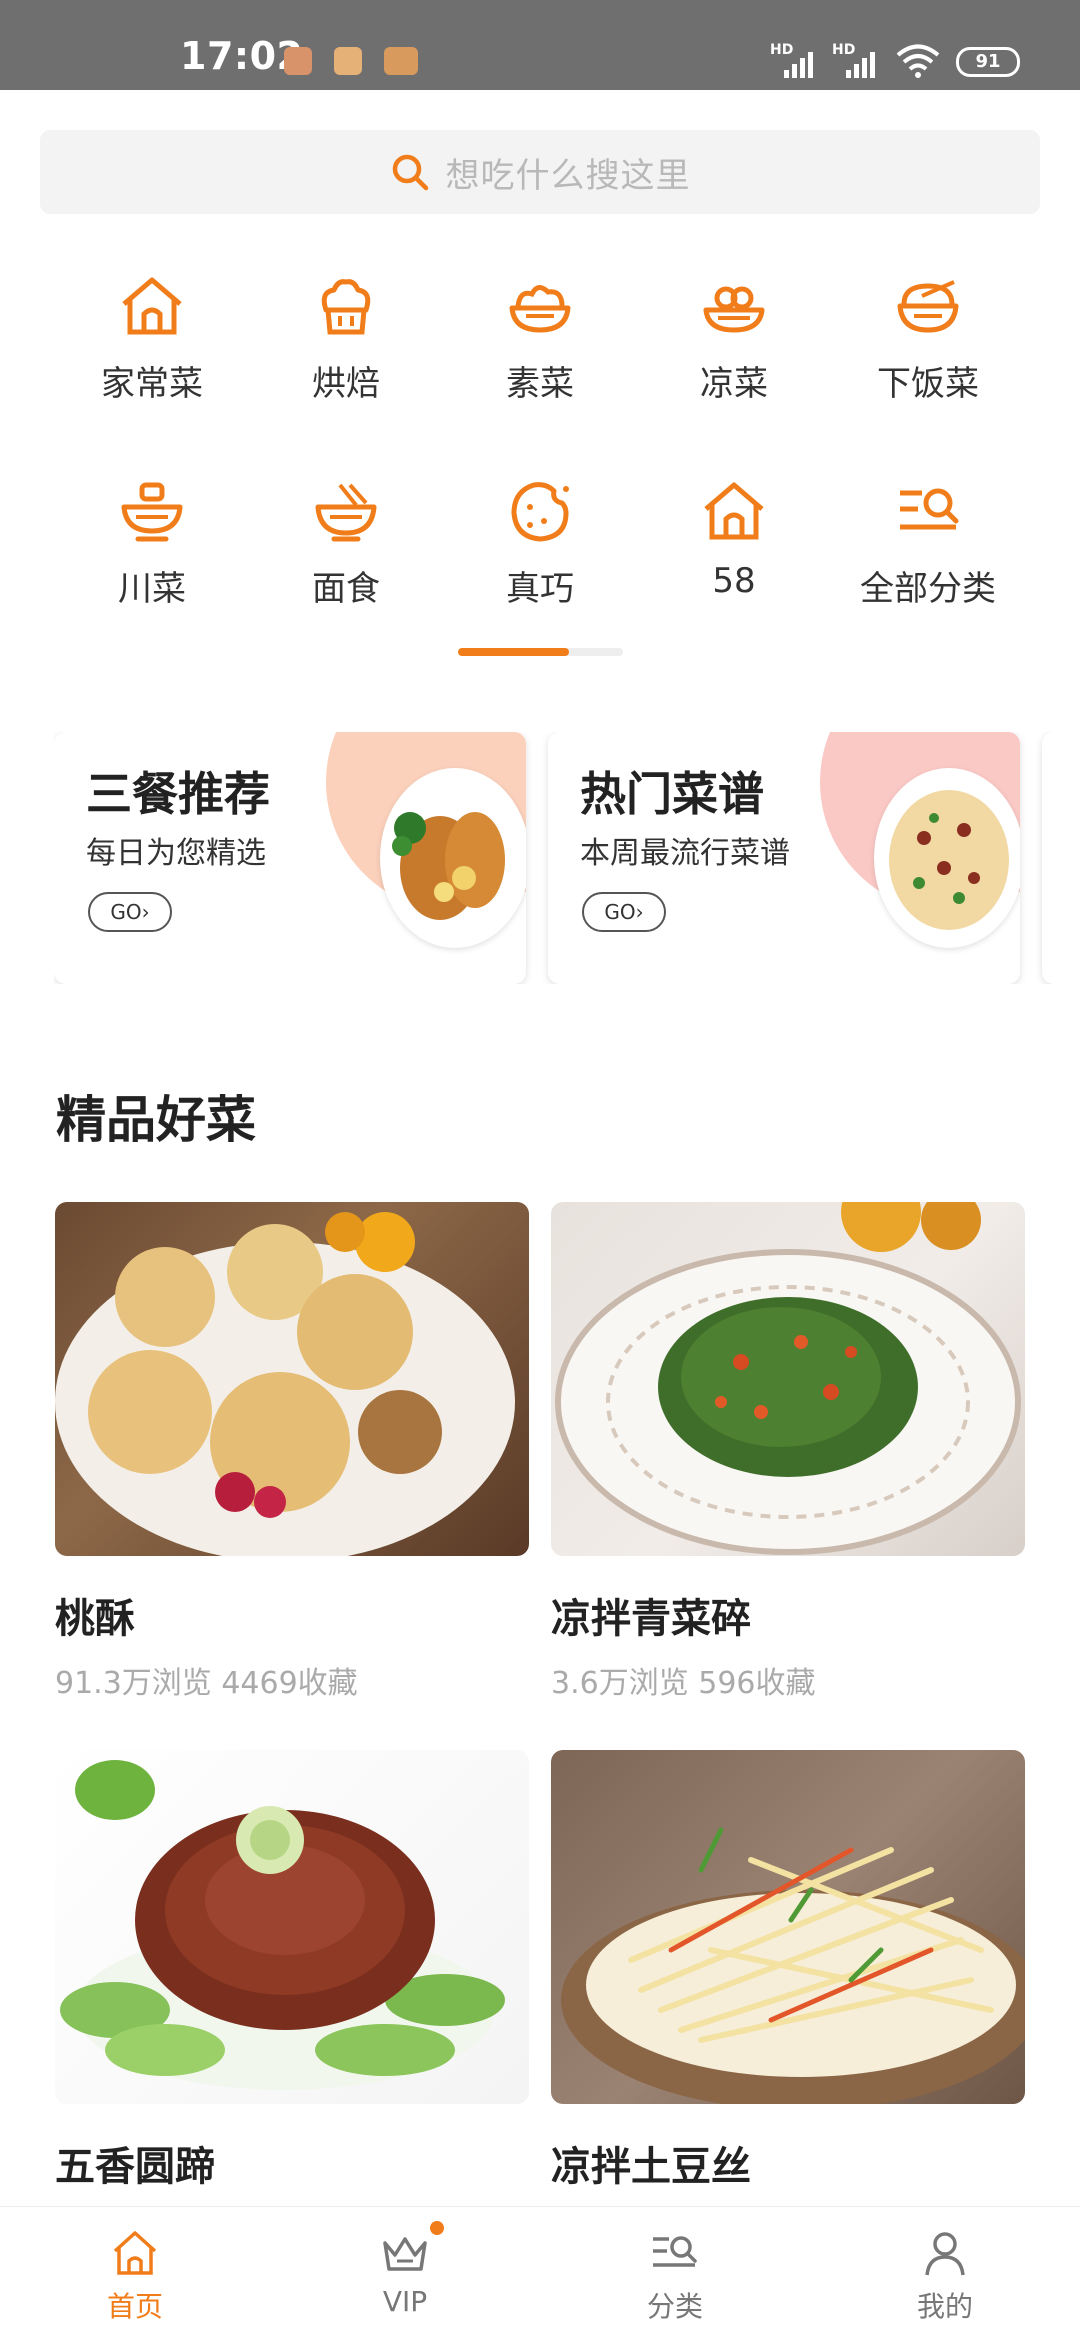  Describe the element at coordinates (918, 61) in the screenshot. I see `wifi-icon` at that location.